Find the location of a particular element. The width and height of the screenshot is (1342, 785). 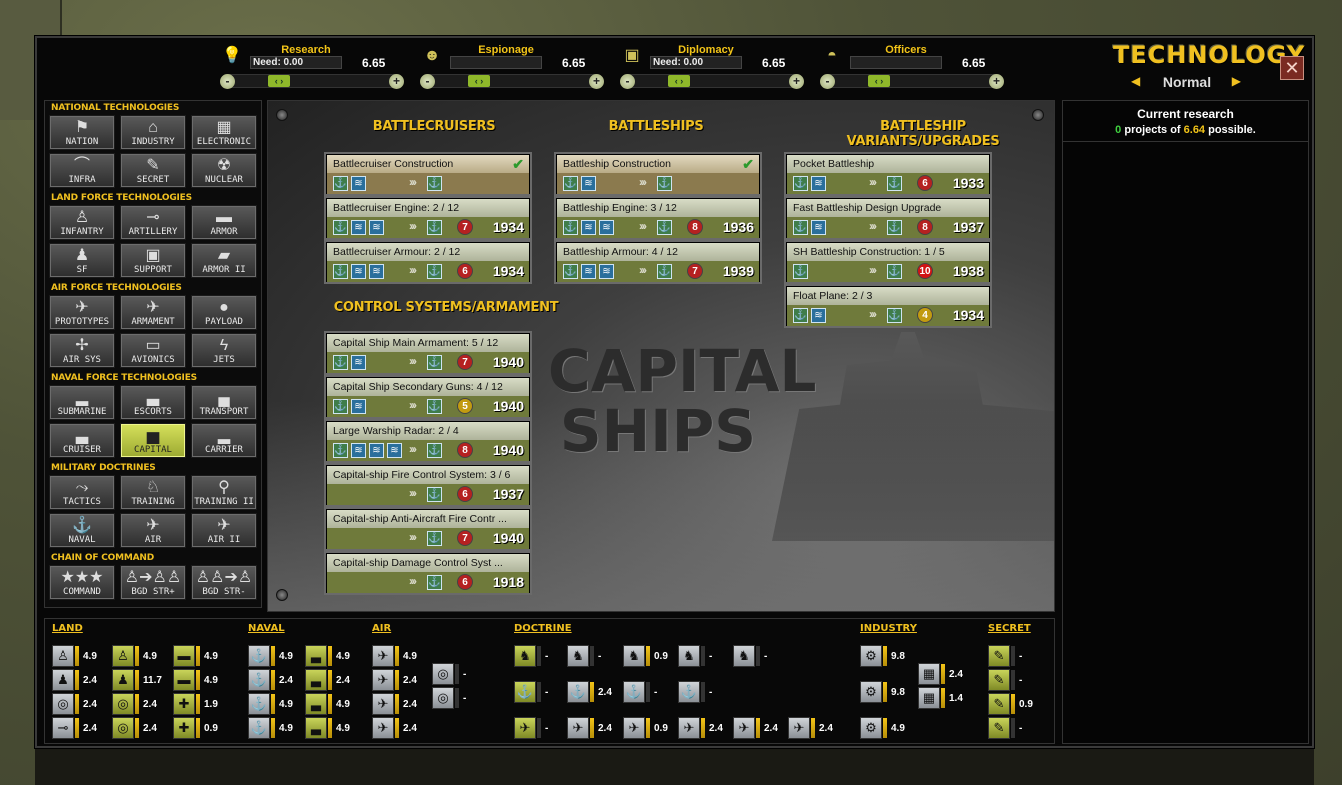

category-button-cruiser: ▃ CRUISER is located at coordinates (82, 440).